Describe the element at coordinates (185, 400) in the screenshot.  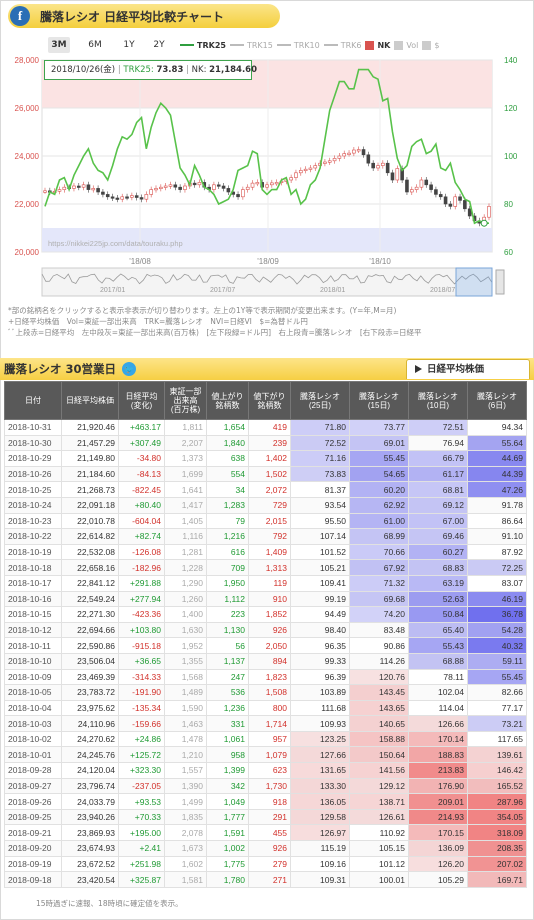
I see `column-header: 東証一部 出来高 (百万株)` at that location.